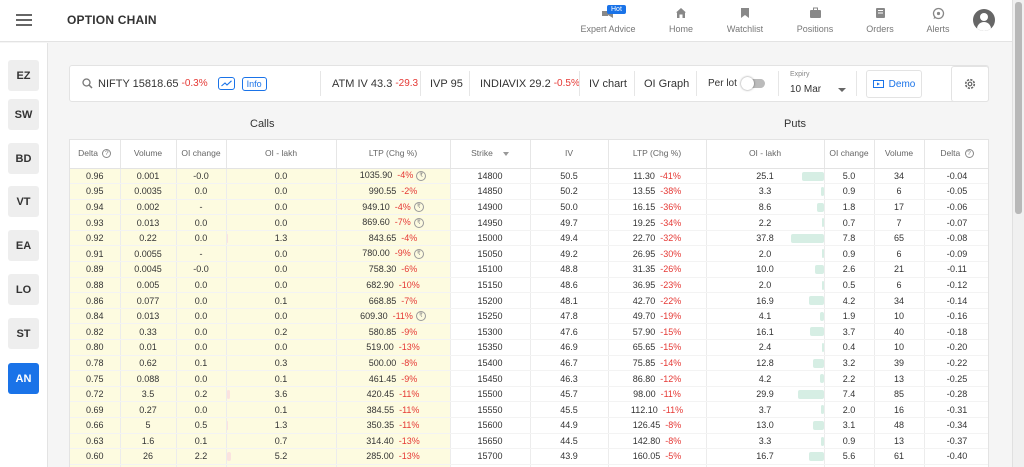 This screenshot has height=467, width=1024. I want to click on call-ltp: 682.90 -10%, so click(393, 285).